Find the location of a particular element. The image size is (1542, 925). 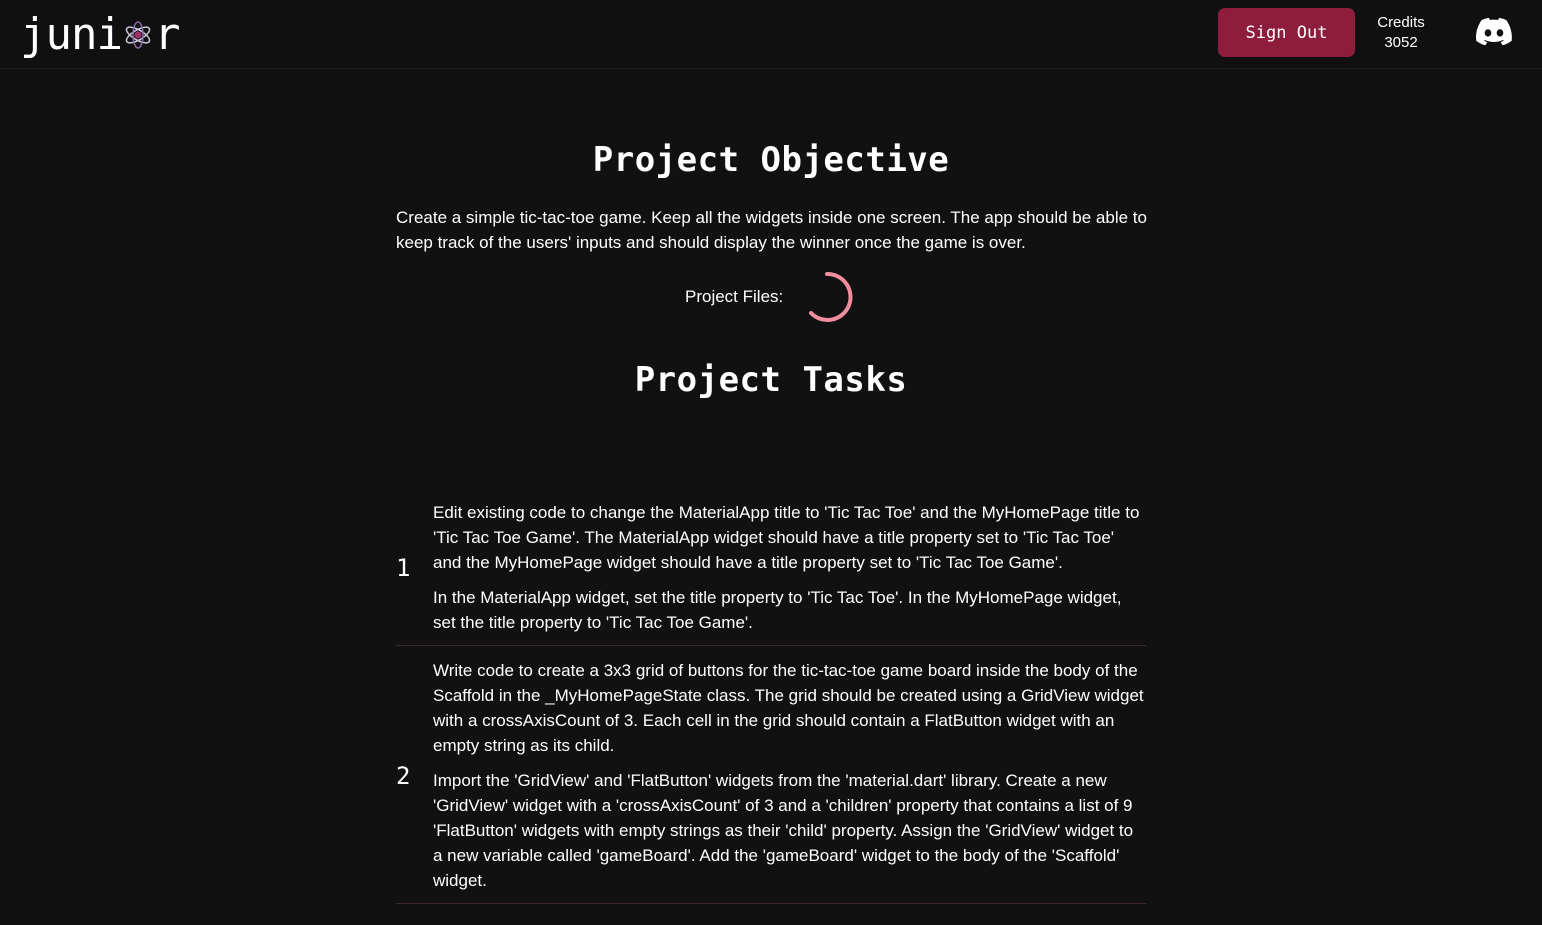

junior-logo: juni r is located at coordinates (100, 35).